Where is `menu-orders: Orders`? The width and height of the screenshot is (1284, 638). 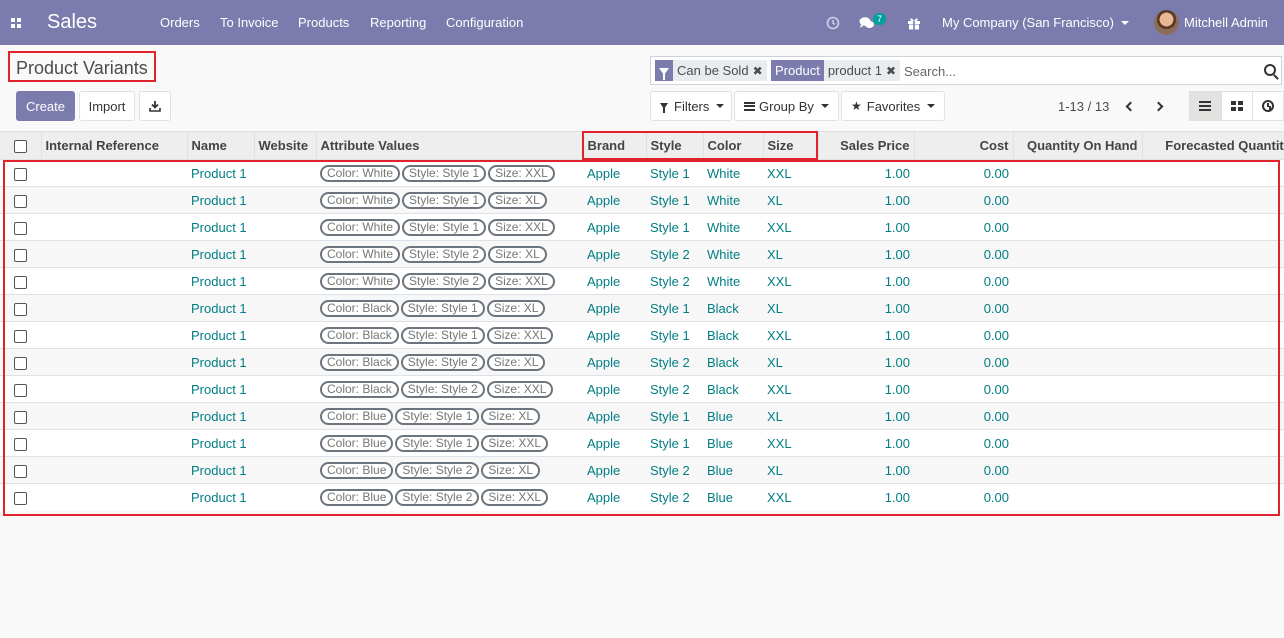 menu-orders: Orders is located at coordinates (180, 22).